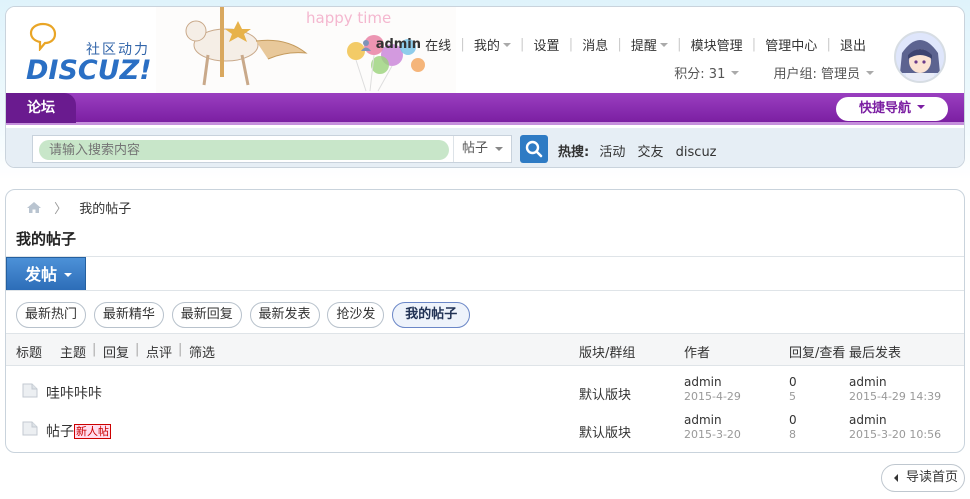  What do you see at coordinates (92, 431) in the screenshot?
I see `new-user-badge: 新人帖` at bounding box center [92, 431].